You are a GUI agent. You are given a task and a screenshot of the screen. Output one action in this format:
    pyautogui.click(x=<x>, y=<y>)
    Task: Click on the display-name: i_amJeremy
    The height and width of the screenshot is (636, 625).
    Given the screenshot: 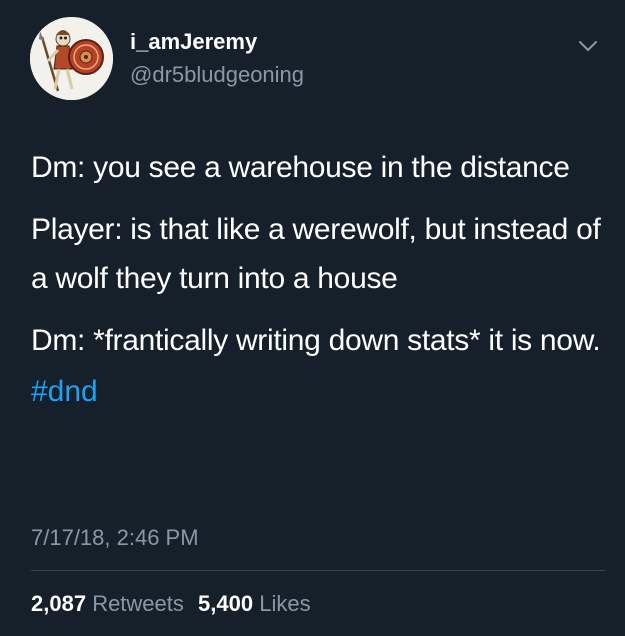 What is the action you would take?
    pyautogui.click(x=193, y=42)
    